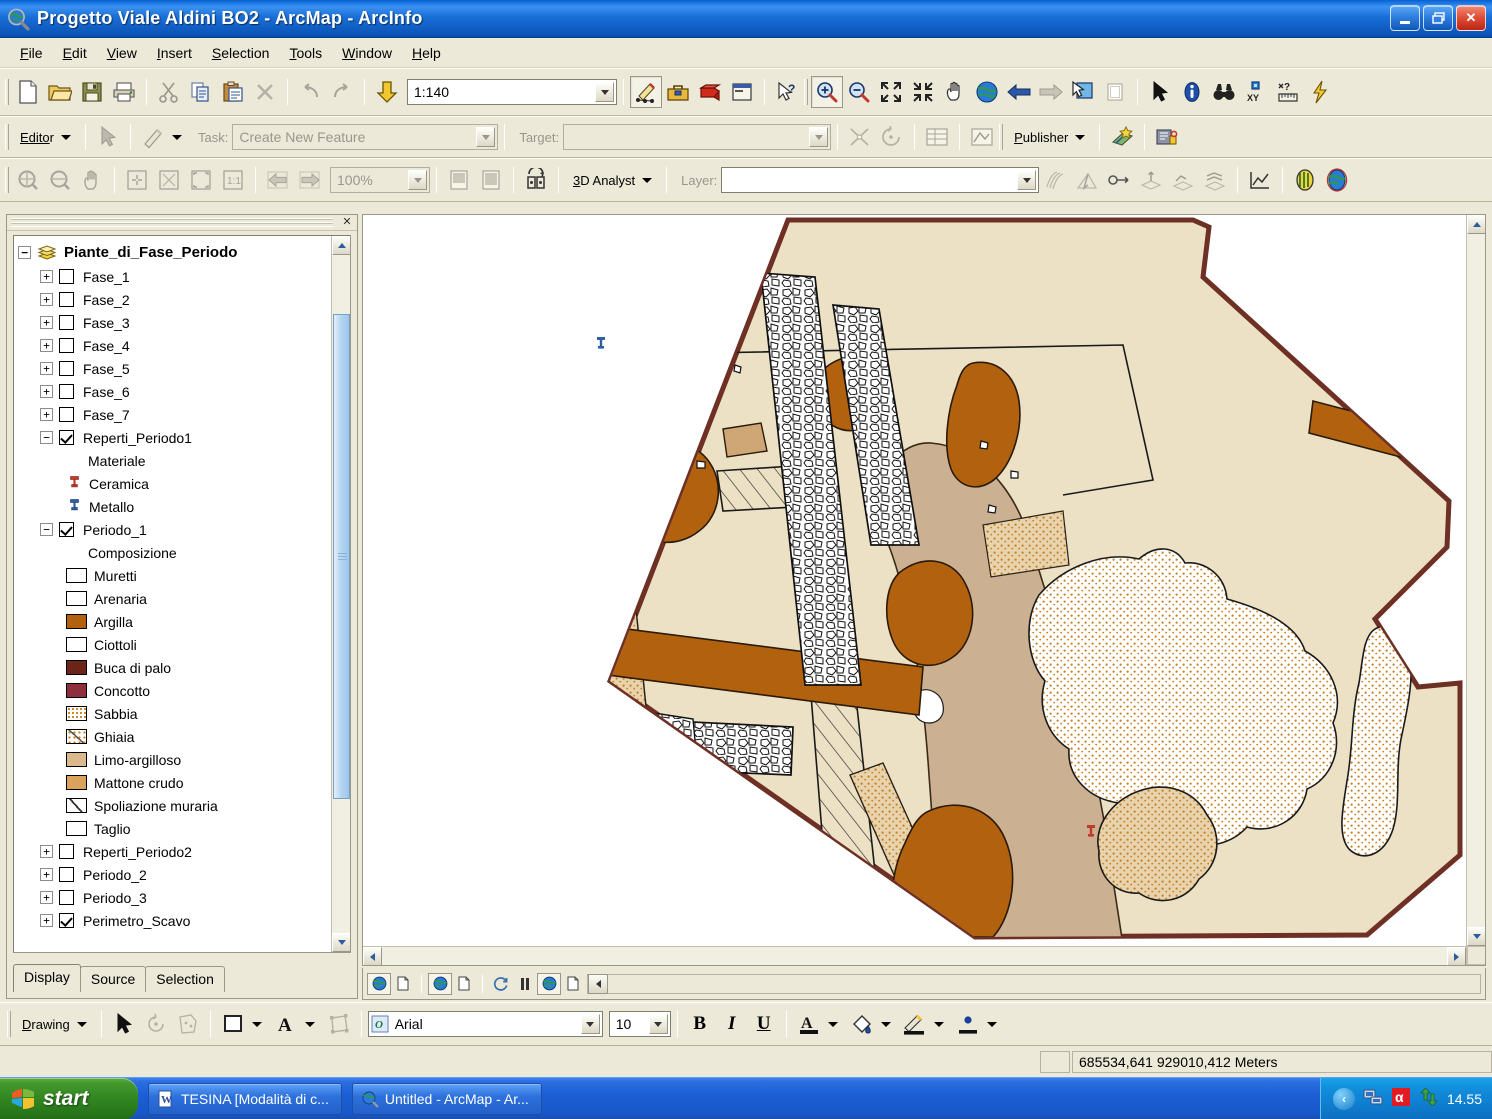 Image resolution: width=1492 pixels, height=1119 pixels. Describe the element at coordinates (169, 92) in the screenshot. I see `cut-scissors-icon` at that location.